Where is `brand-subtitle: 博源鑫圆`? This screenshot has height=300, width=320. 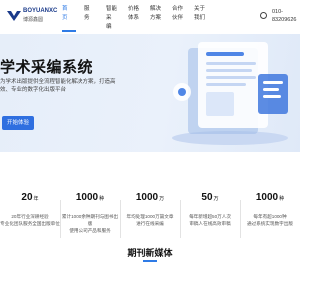 brand-subtitle: 博源鑫圆 is located at coordinates (33, 20).